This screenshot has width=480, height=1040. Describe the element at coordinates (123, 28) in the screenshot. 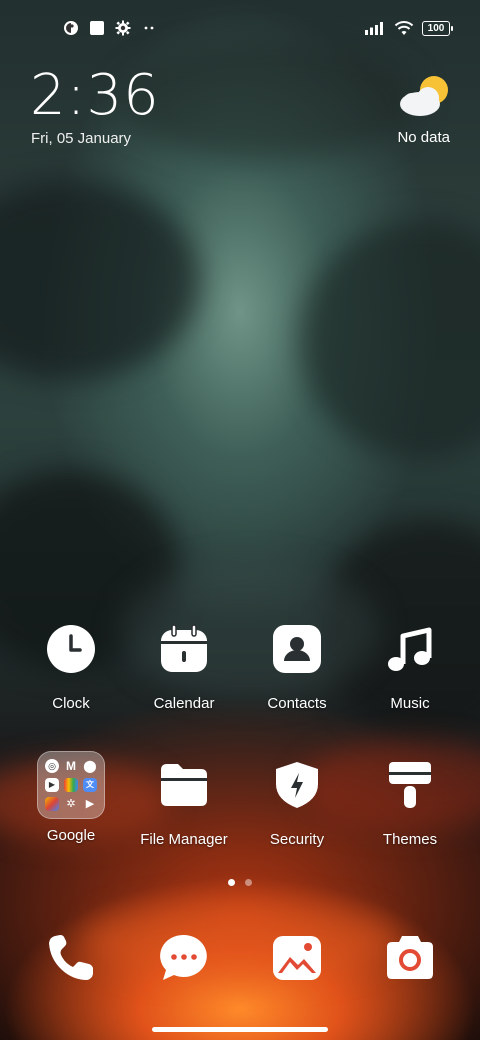

I see `settings-icon` at that location.